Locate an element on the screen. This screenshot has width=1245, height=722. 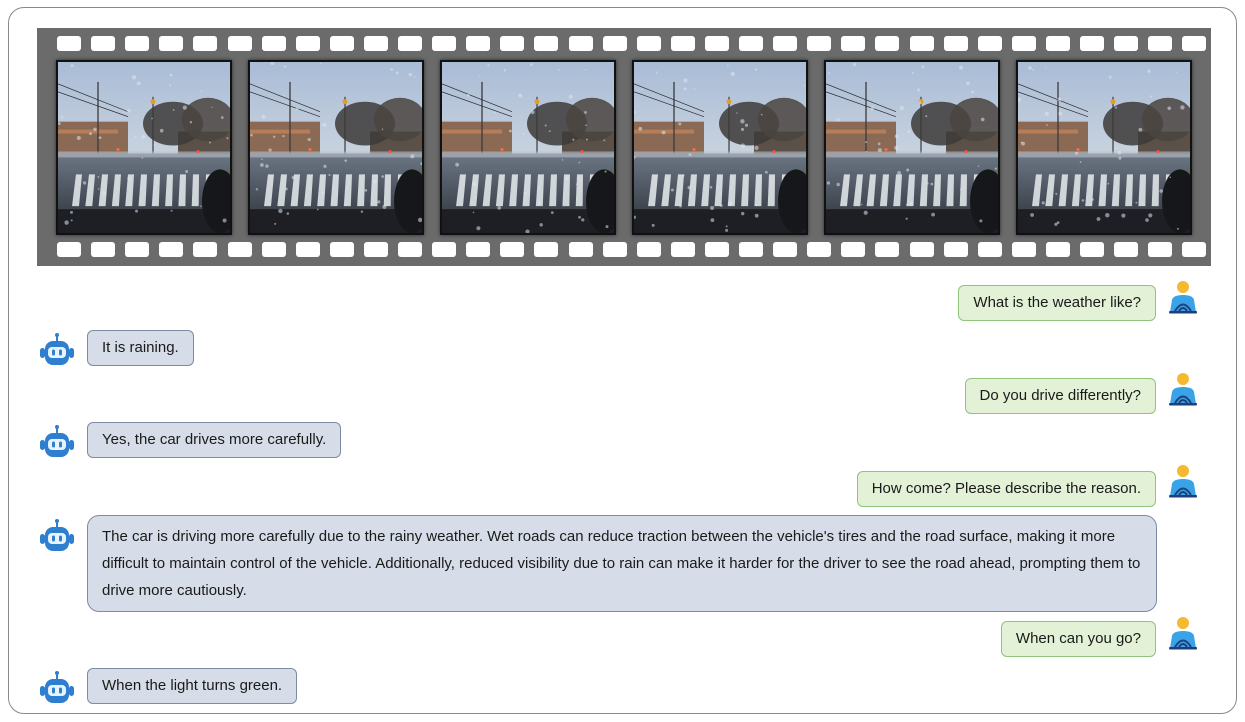
assistant-message: It is raining. is located at coordinates (140, 348).